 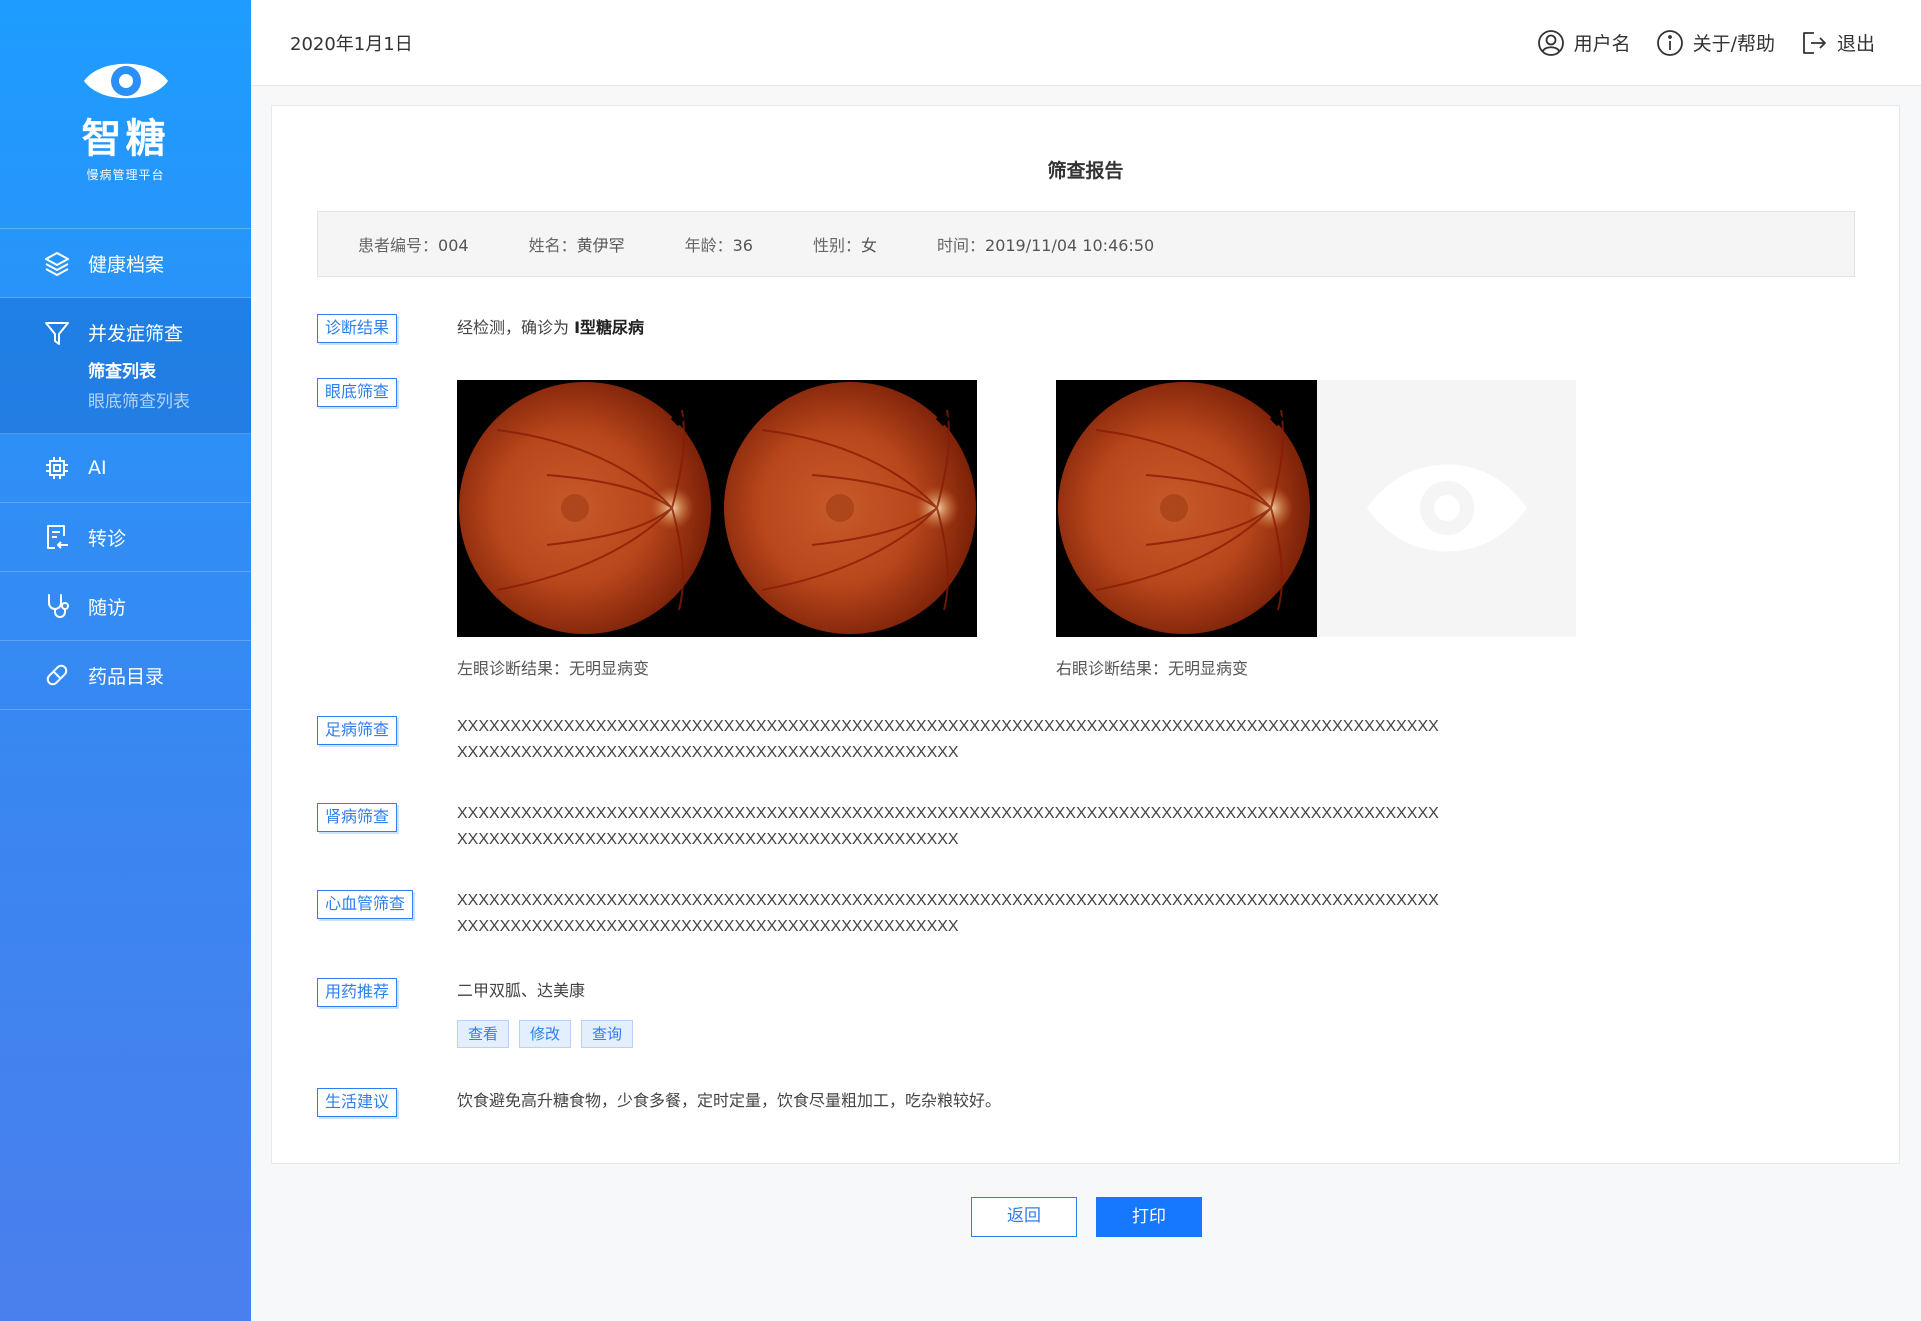 I want to click on right-eye-images, so click(x=1186, y=508).